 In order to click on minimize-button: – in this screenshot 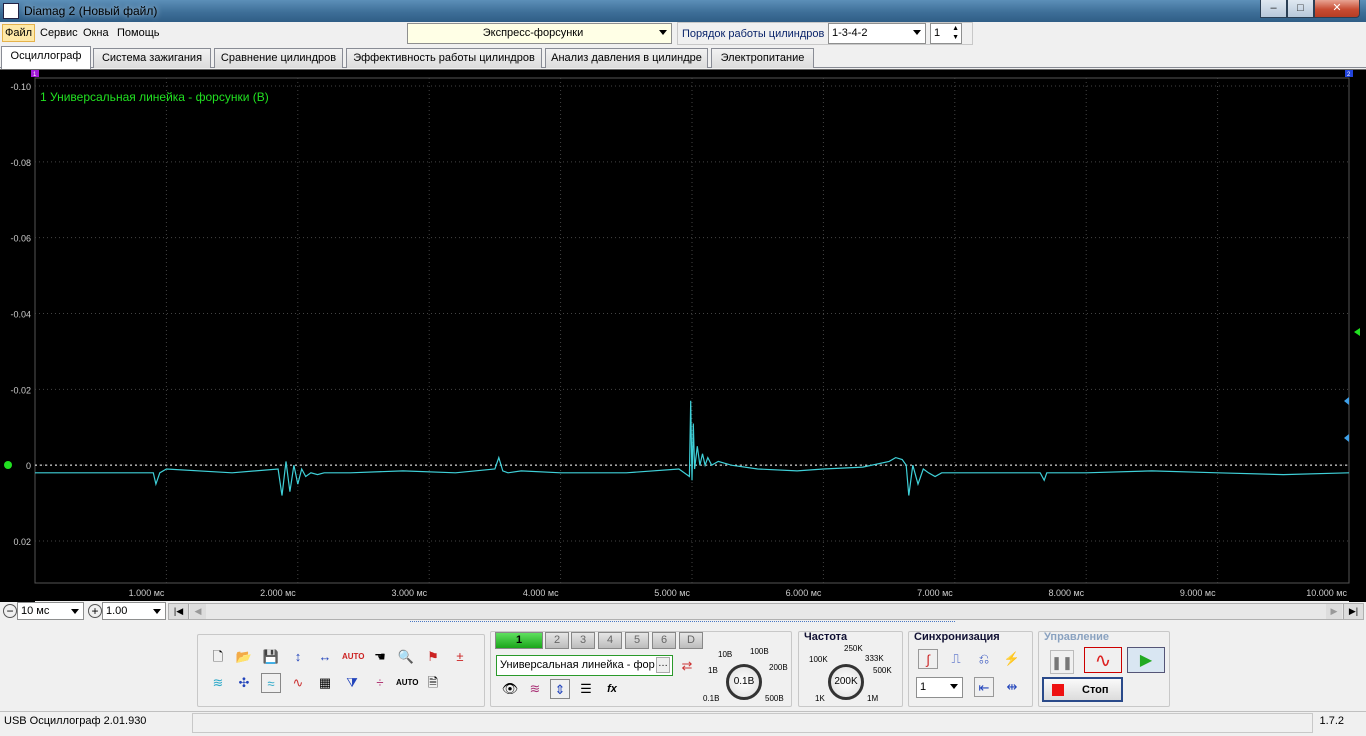, I will do `click(1273, 9)`.